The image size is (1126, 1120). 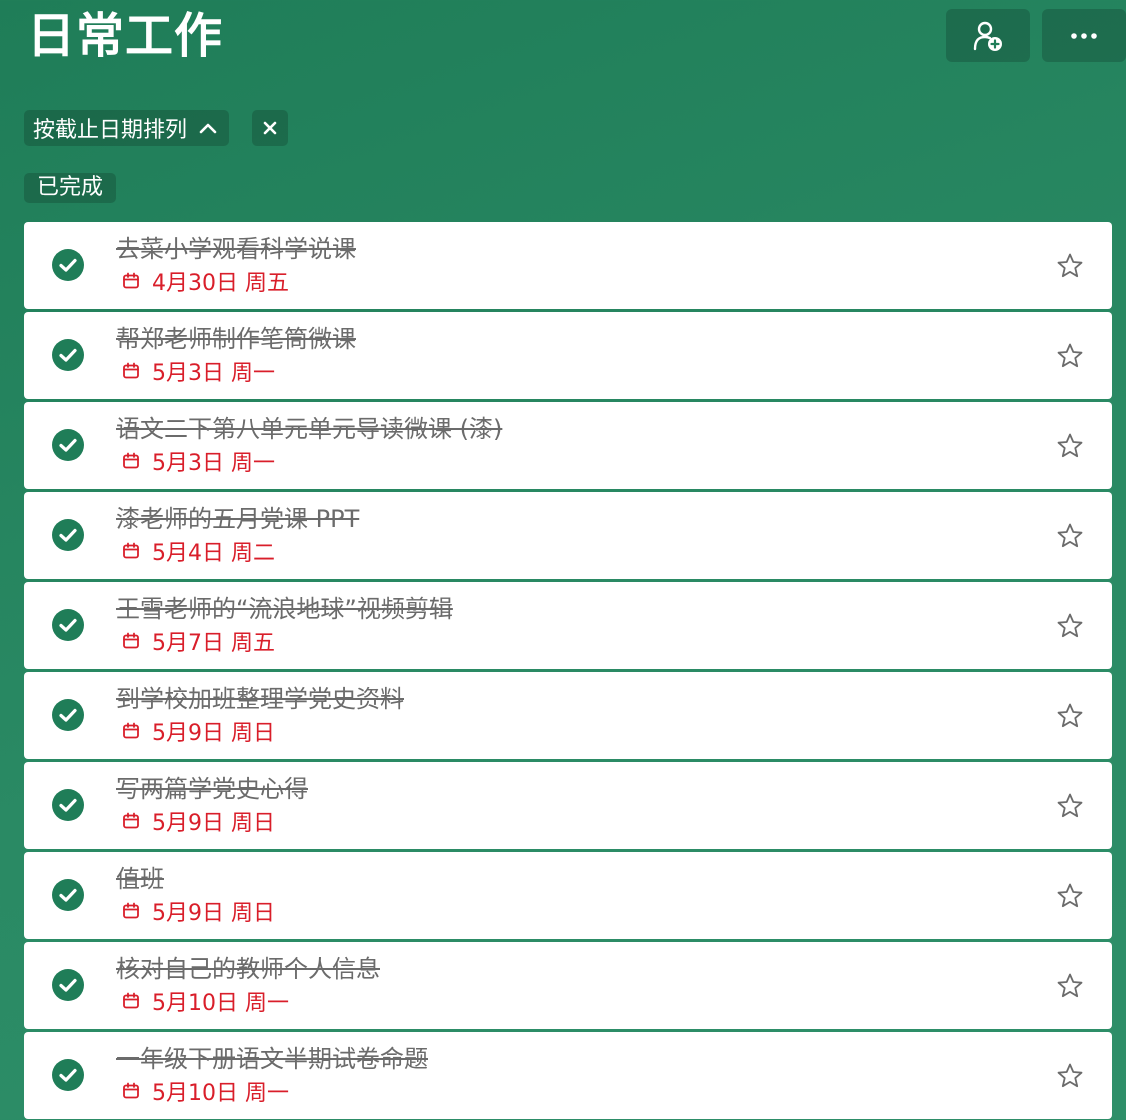 I want to click on task-due-date: 5月4日 周二, so click(x=198, y=551).